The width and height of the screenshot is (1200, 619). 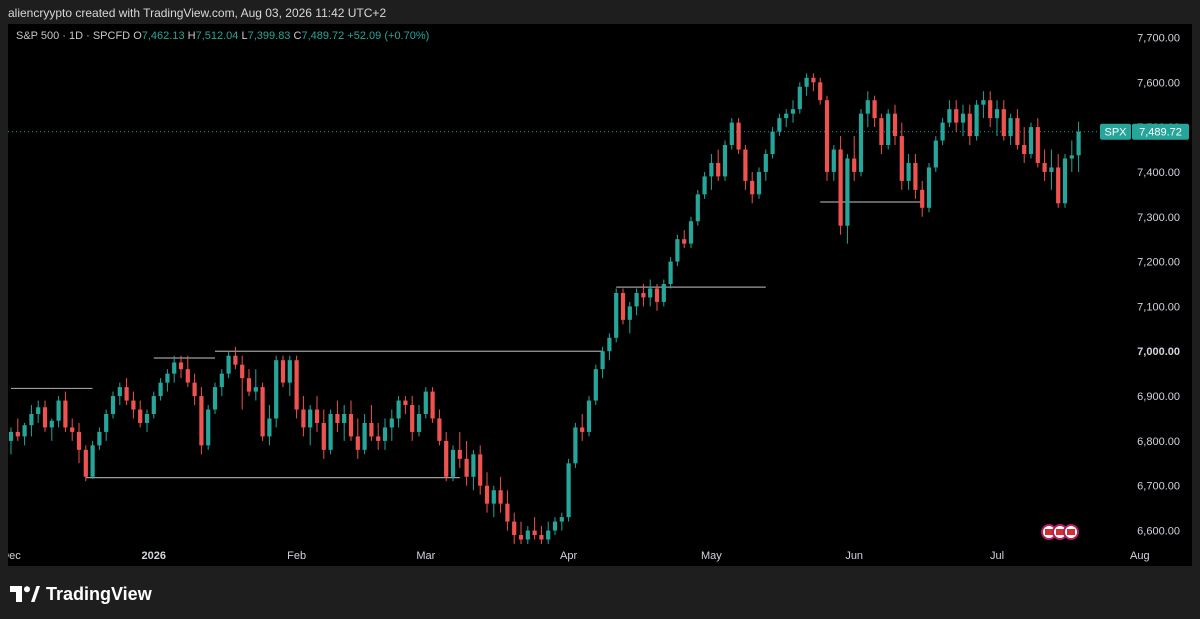 What do you see at coordinates (14, 556) in the screenshot?
I see `x-tick-label: Dec` at bounding box center [14, 556].